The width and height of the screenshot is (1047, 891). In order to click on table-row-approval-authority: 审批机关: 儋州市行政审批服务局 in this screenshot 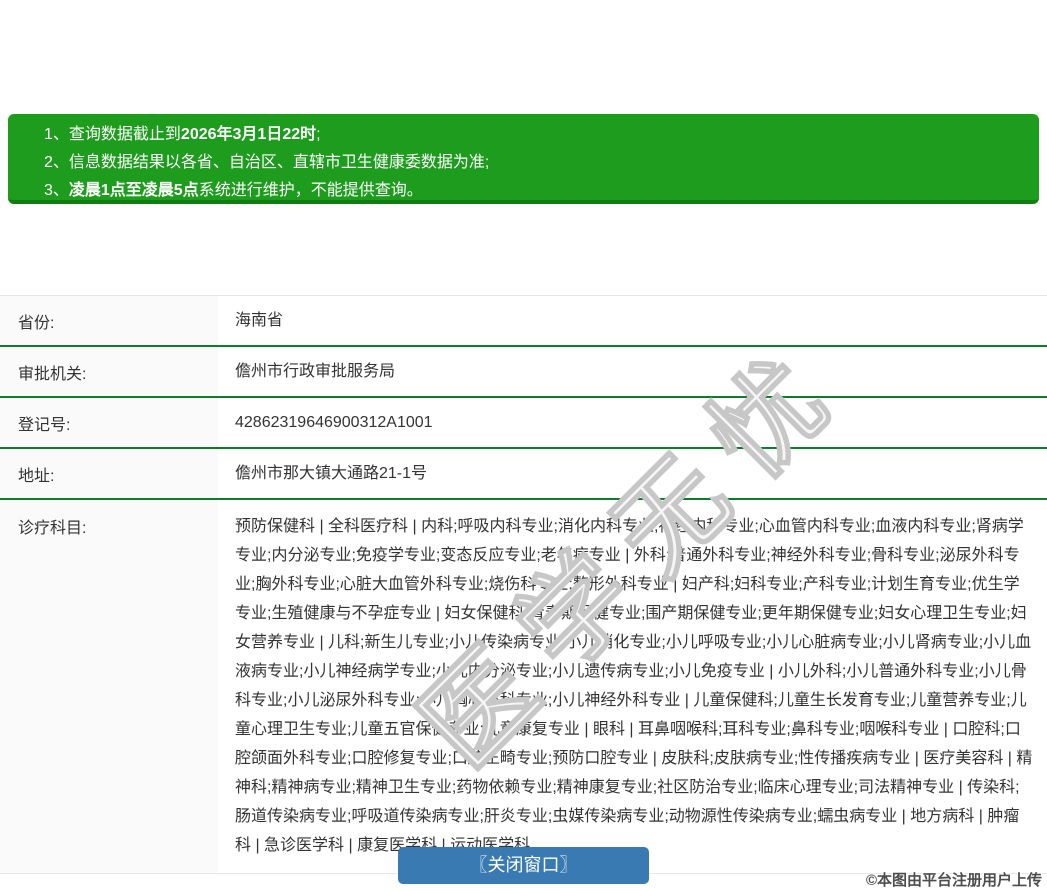, I will do `click(523, 372)`.